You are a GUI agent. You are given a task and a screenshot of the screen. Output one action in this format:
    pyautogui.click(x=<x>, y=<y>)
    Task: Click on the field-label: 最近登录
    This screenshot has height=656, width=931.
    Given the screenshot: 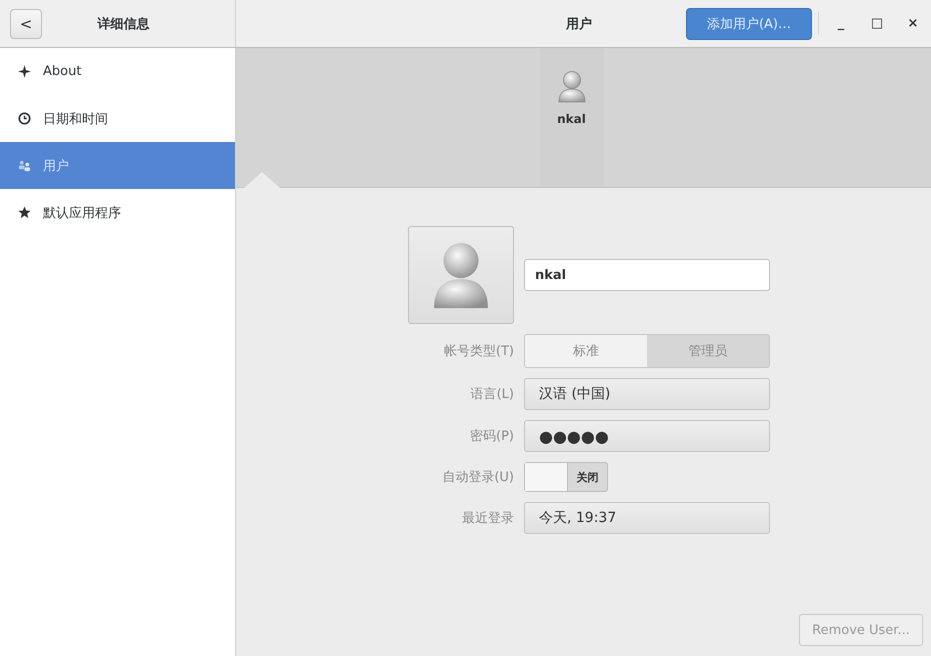 What is the action you would take?
    pyautogui.click(x=487, y=518)
    